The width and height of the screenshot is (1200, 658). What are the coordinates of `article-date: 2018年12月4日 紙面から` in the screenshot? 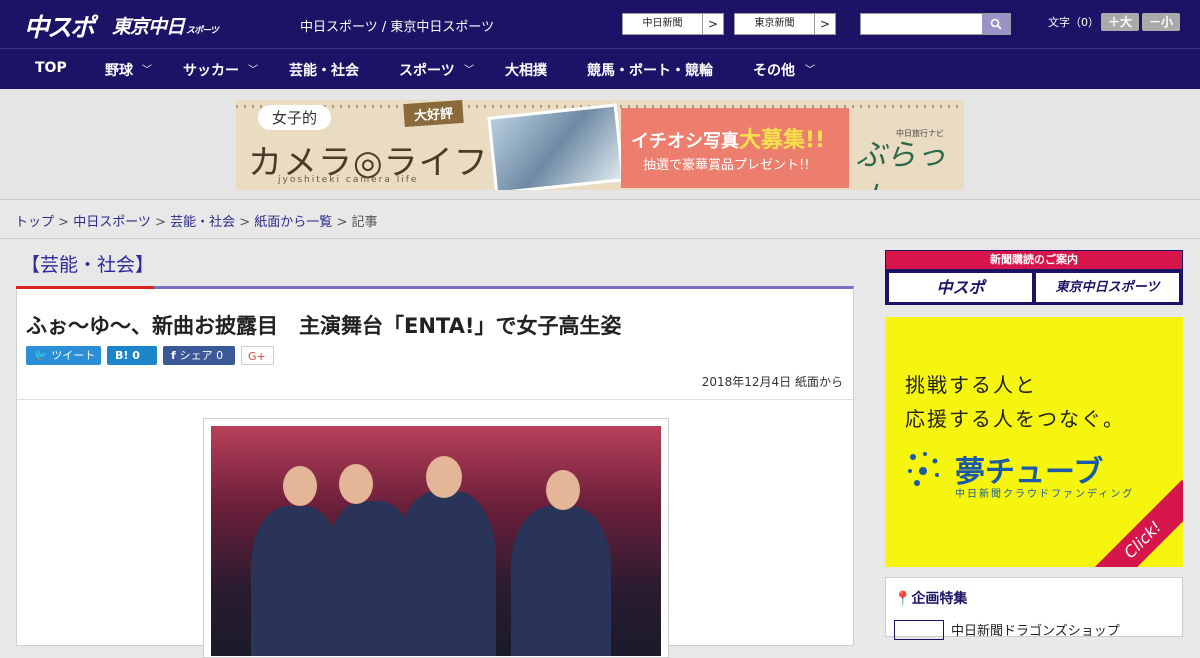 It's located at (772, 382).